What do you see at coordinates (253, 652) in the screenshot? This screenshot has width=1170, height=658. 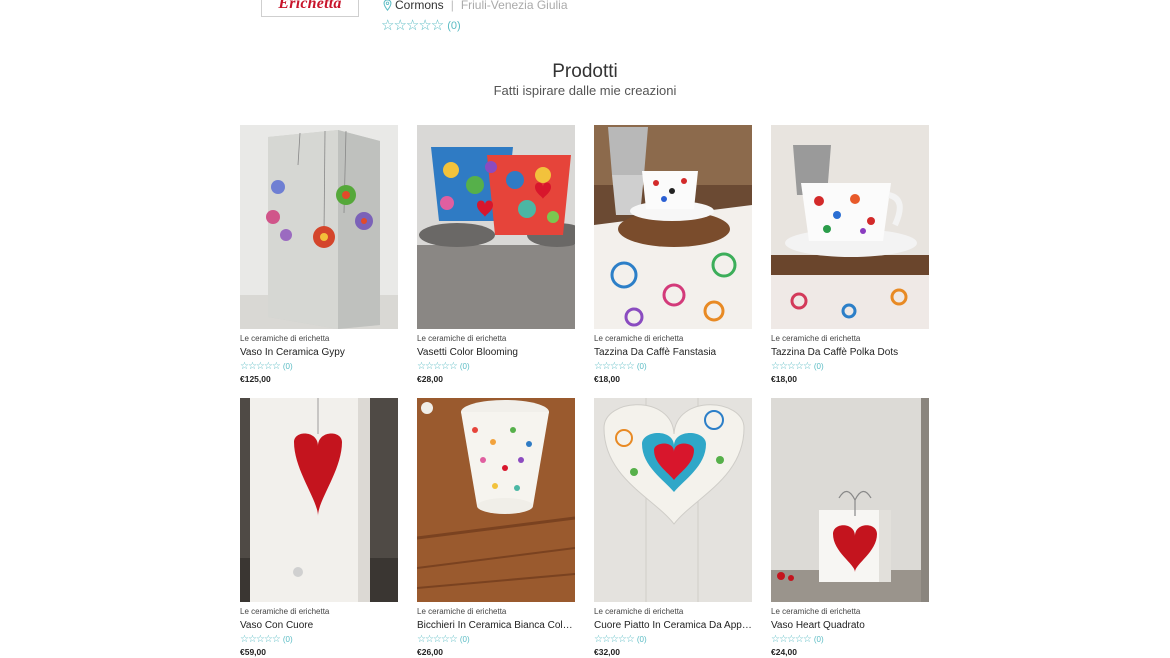 I see `product-price: €59,00` at bounding box center [253, 652].